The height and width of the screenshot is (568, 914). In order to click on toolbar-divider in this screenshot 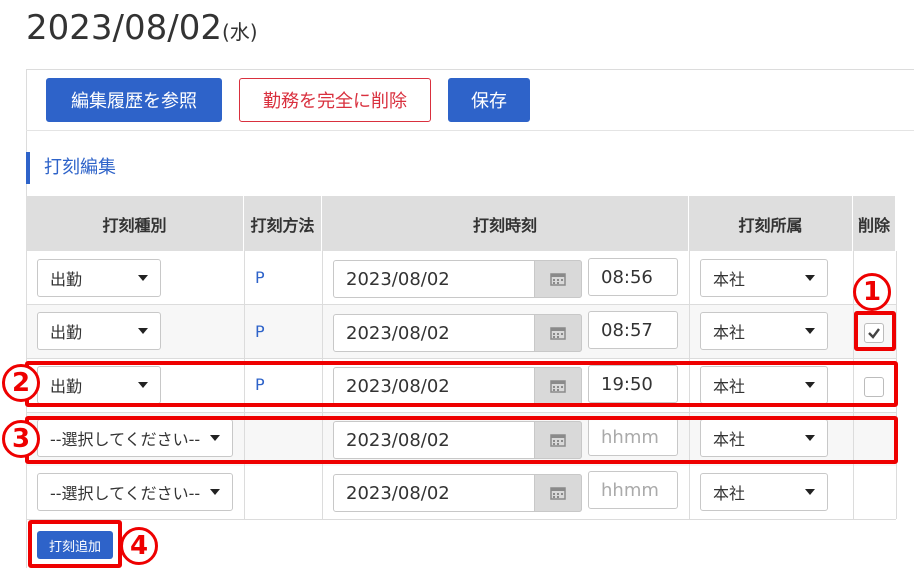, I will do `click(470, 130)`.